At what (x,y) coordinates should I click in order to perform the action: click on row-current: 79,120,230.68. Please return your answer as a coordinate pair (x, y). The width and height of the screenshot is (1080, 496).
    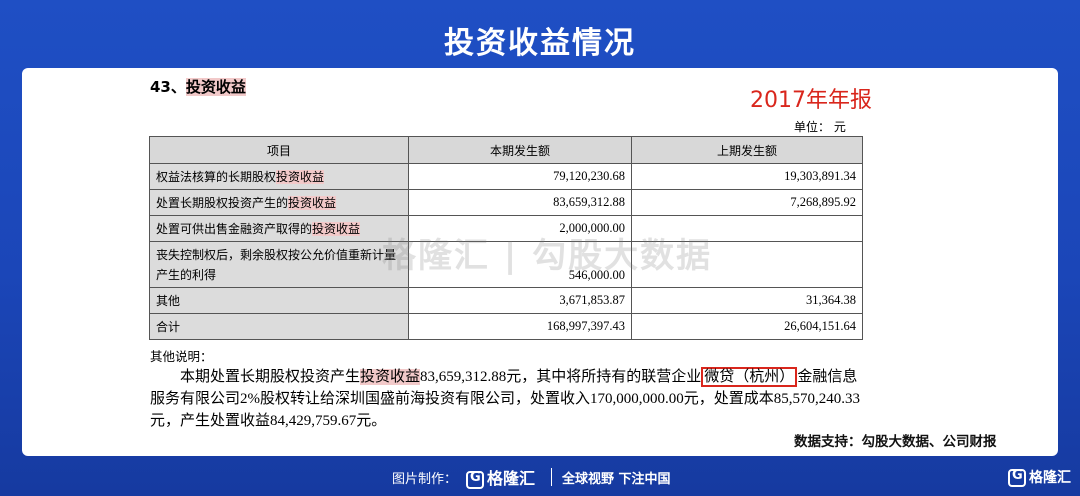
    Looking at the image, I should click on (520, 176).